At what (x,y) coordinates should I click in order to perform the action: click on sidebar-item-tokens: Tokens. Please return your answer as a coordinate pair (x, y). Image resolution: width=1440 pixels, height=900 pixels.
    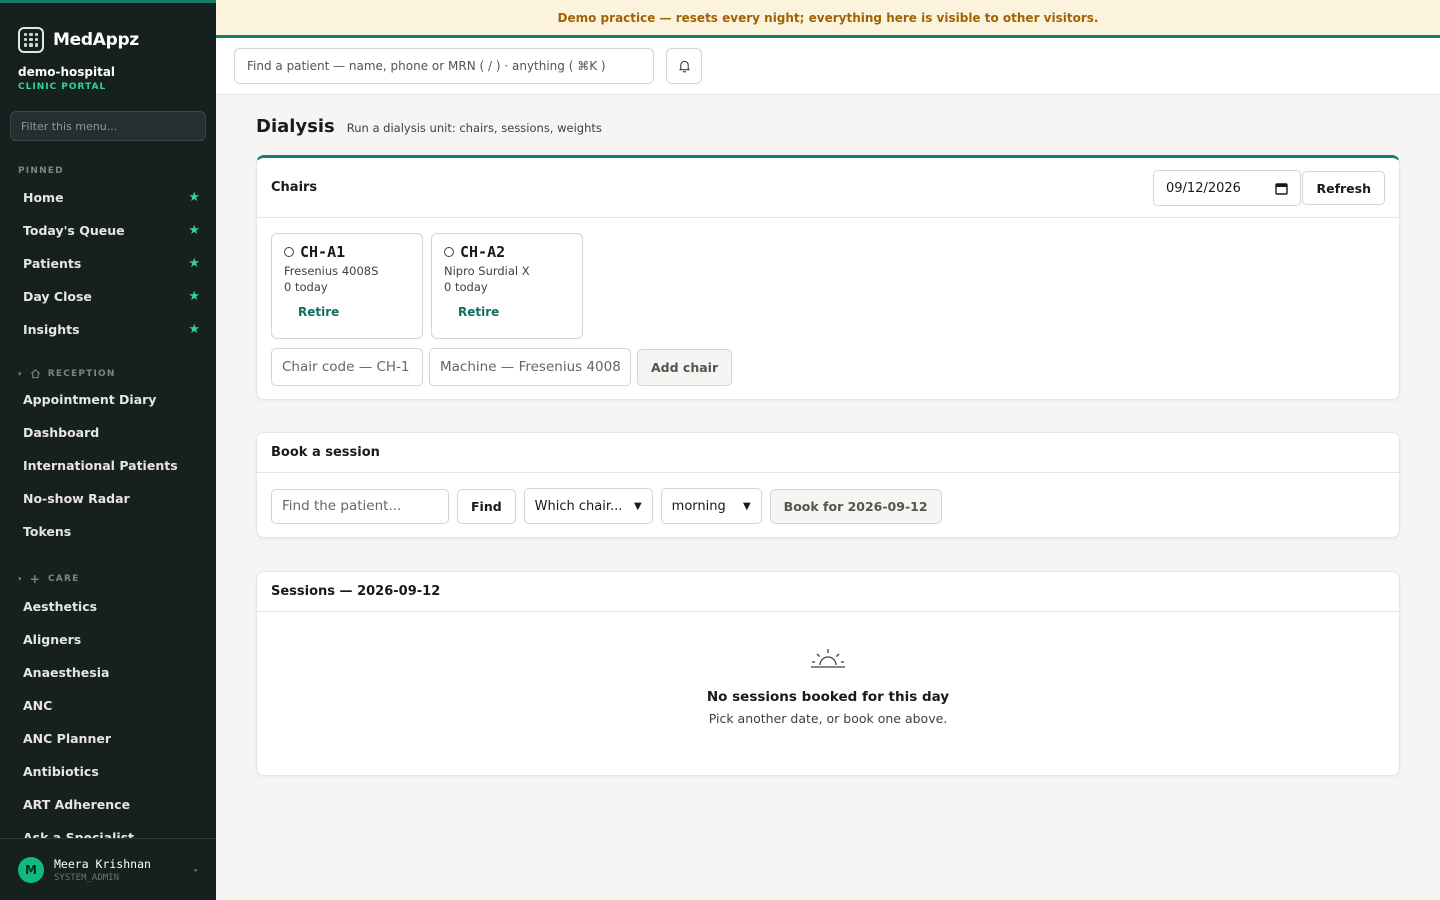
    Looking at the image, I should click on (108, 531).